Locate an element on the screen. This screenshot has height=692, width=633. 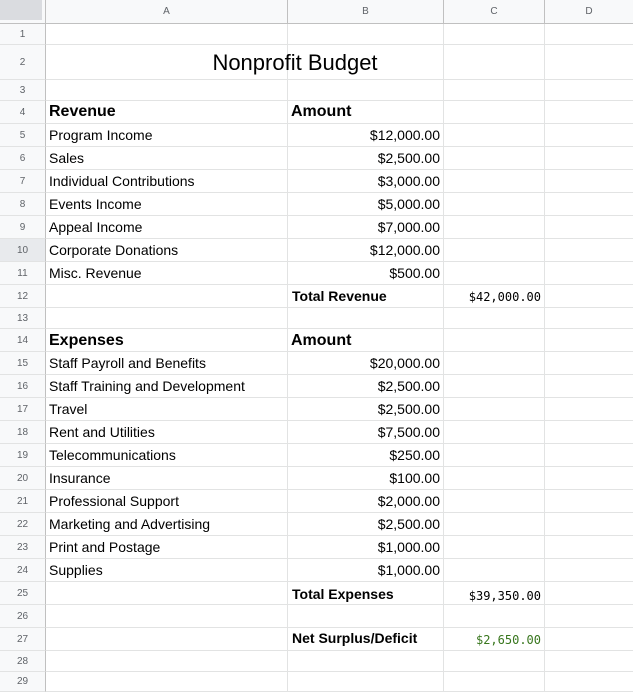
expense-item-label: Rent and Utilities is located at coordinates (102, 432).